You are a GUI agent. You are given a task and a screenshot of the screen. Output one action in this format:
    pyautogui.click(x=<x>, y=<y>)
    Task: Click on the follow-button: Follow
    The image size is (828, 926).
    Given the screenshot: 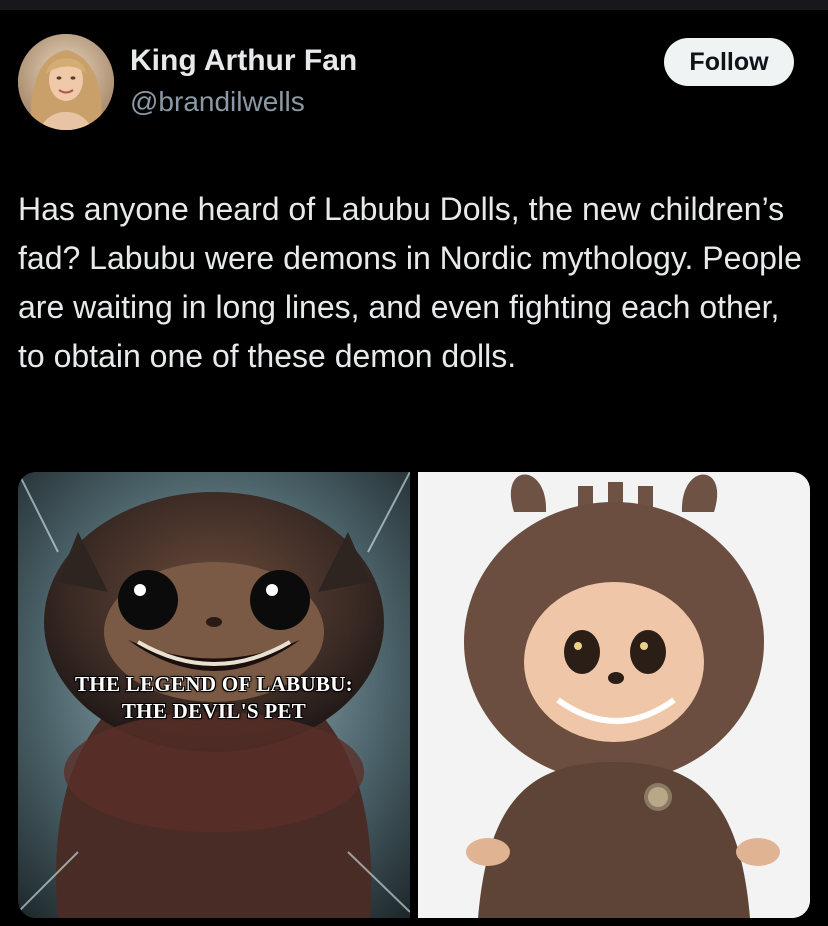 What is the action you would take?
    pyautogui.click(x=729, y=62)
    